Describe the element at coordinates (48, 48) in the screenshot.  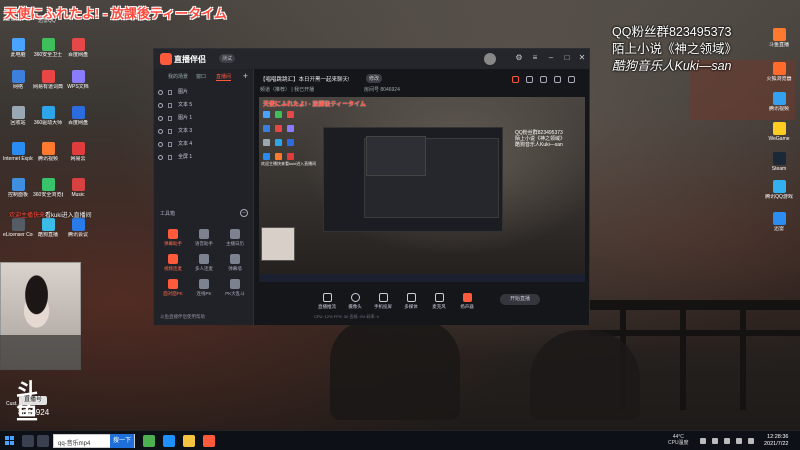
I see `desktop-icon: 360安全卫士` at that location.